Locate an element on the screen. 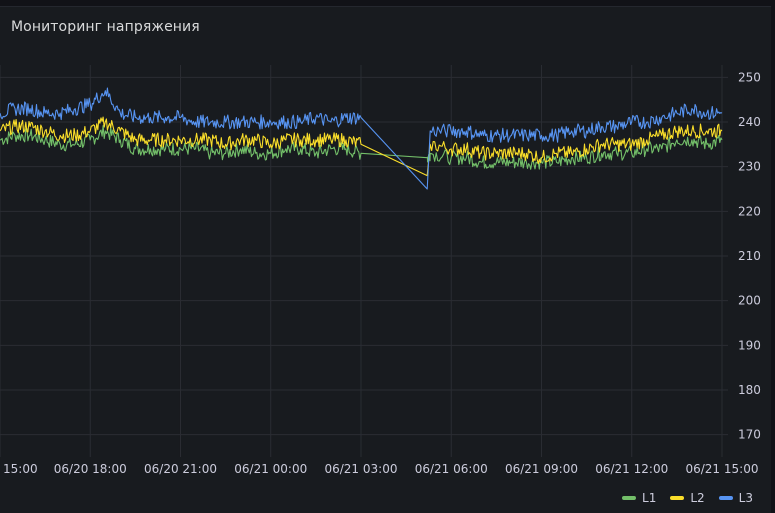  y-tick-label: 210 is located at coordinates (749, 256).